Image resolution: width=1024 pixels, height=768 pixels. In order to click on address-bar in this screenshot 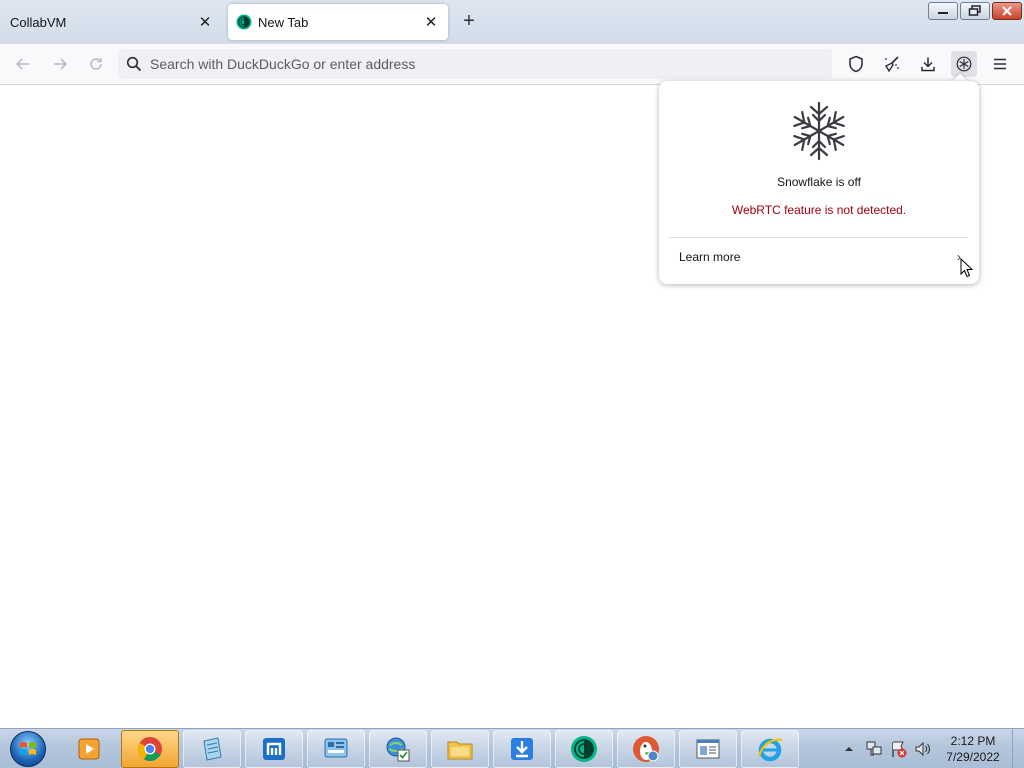, I will do `click(475, 64)`.